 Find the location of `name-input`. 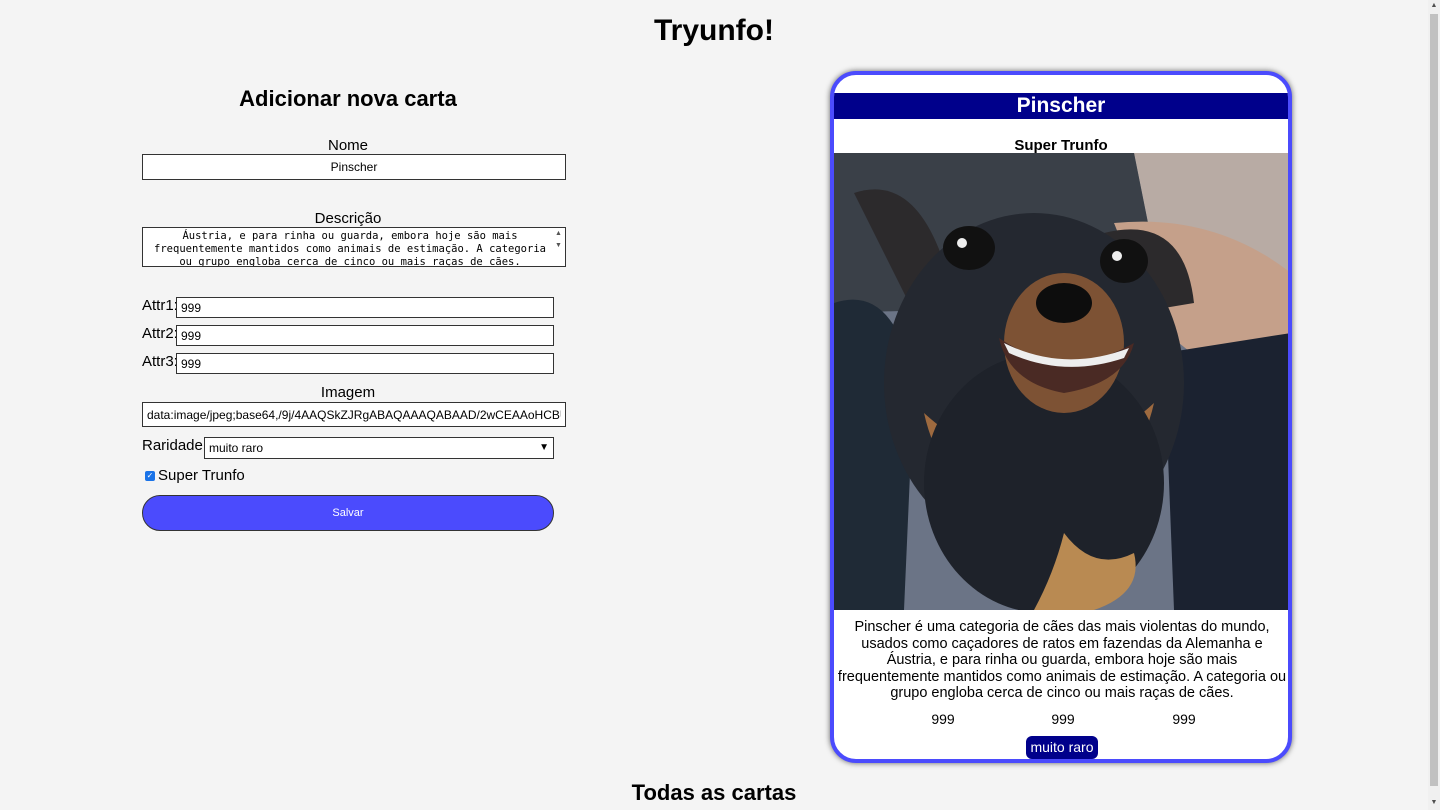

name-input is located at coordinates (354, 167).